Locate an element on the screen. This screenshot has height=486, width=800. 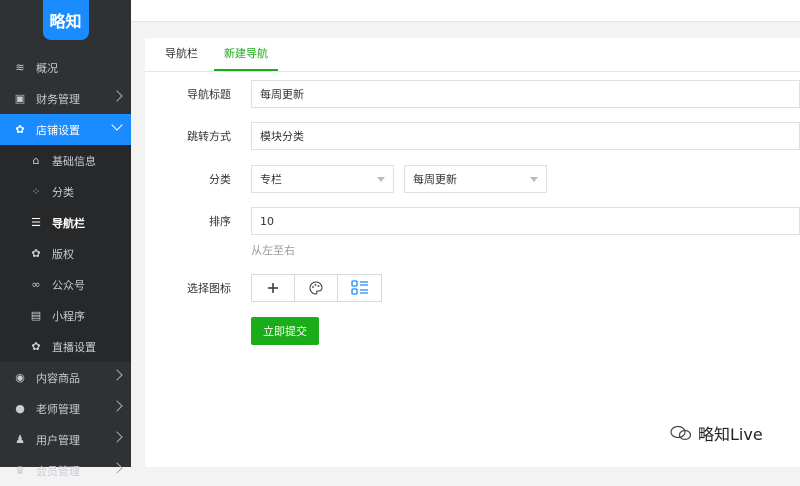
sidebar-item-label: 基础信息 is located at coordinates (74, 161).